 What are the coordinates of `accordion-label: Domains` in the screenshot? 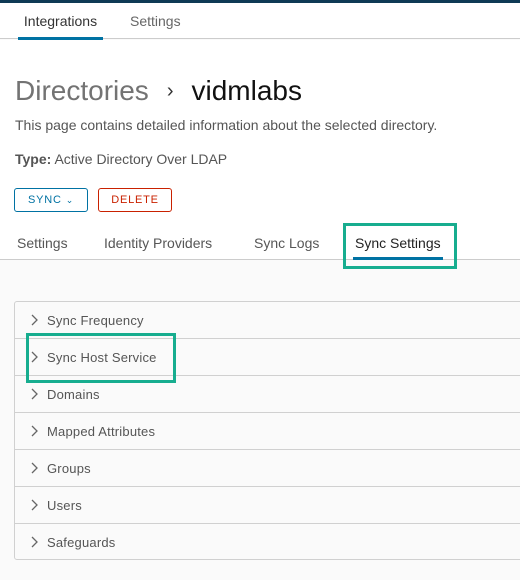 It's located at (73, 394).